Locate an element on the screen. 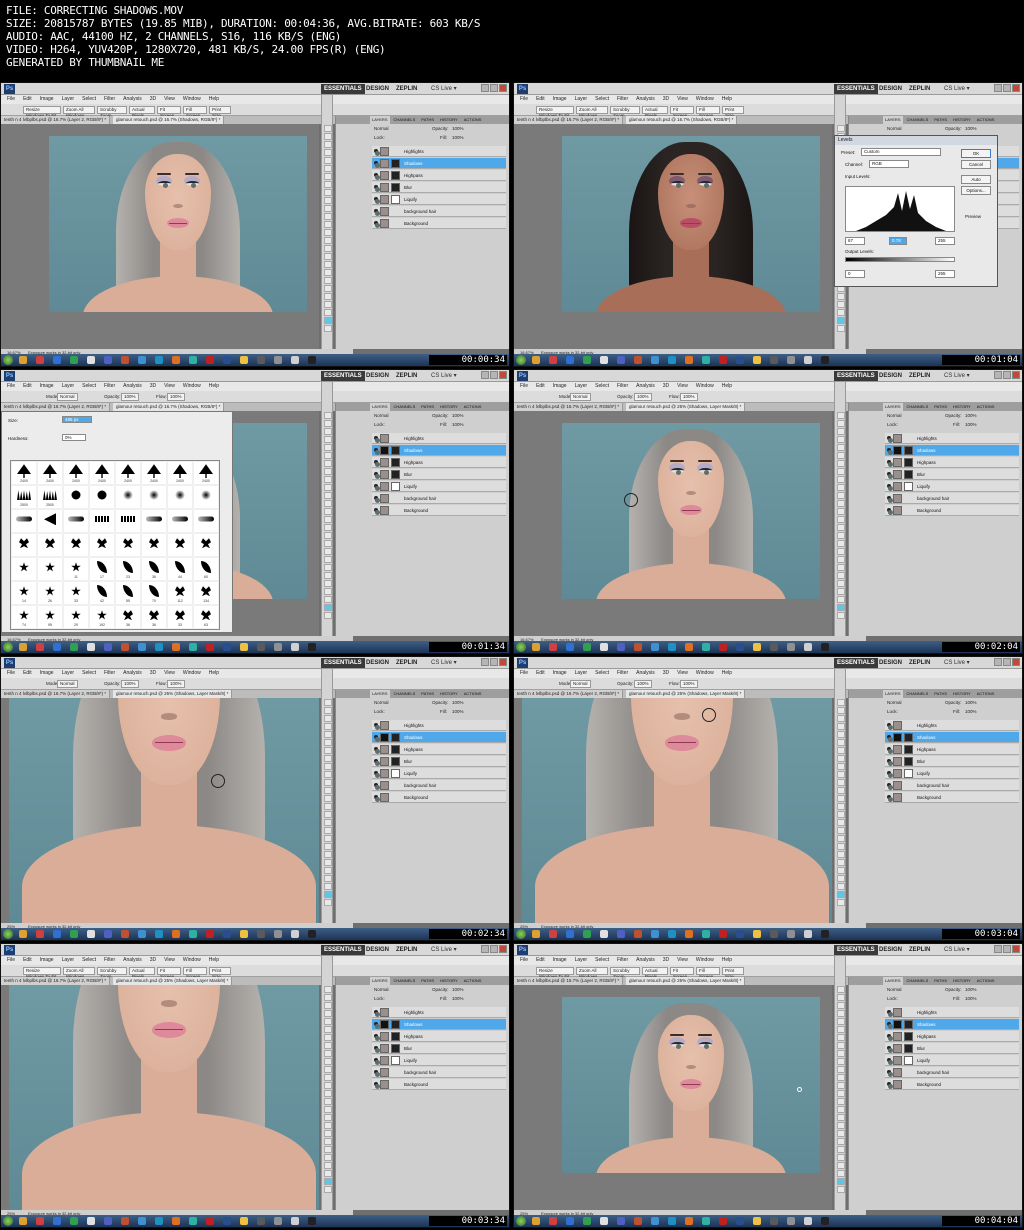 This screenshot has width=1024, height=1230. brush-tip-chalk is located at coordinates (102, 521).